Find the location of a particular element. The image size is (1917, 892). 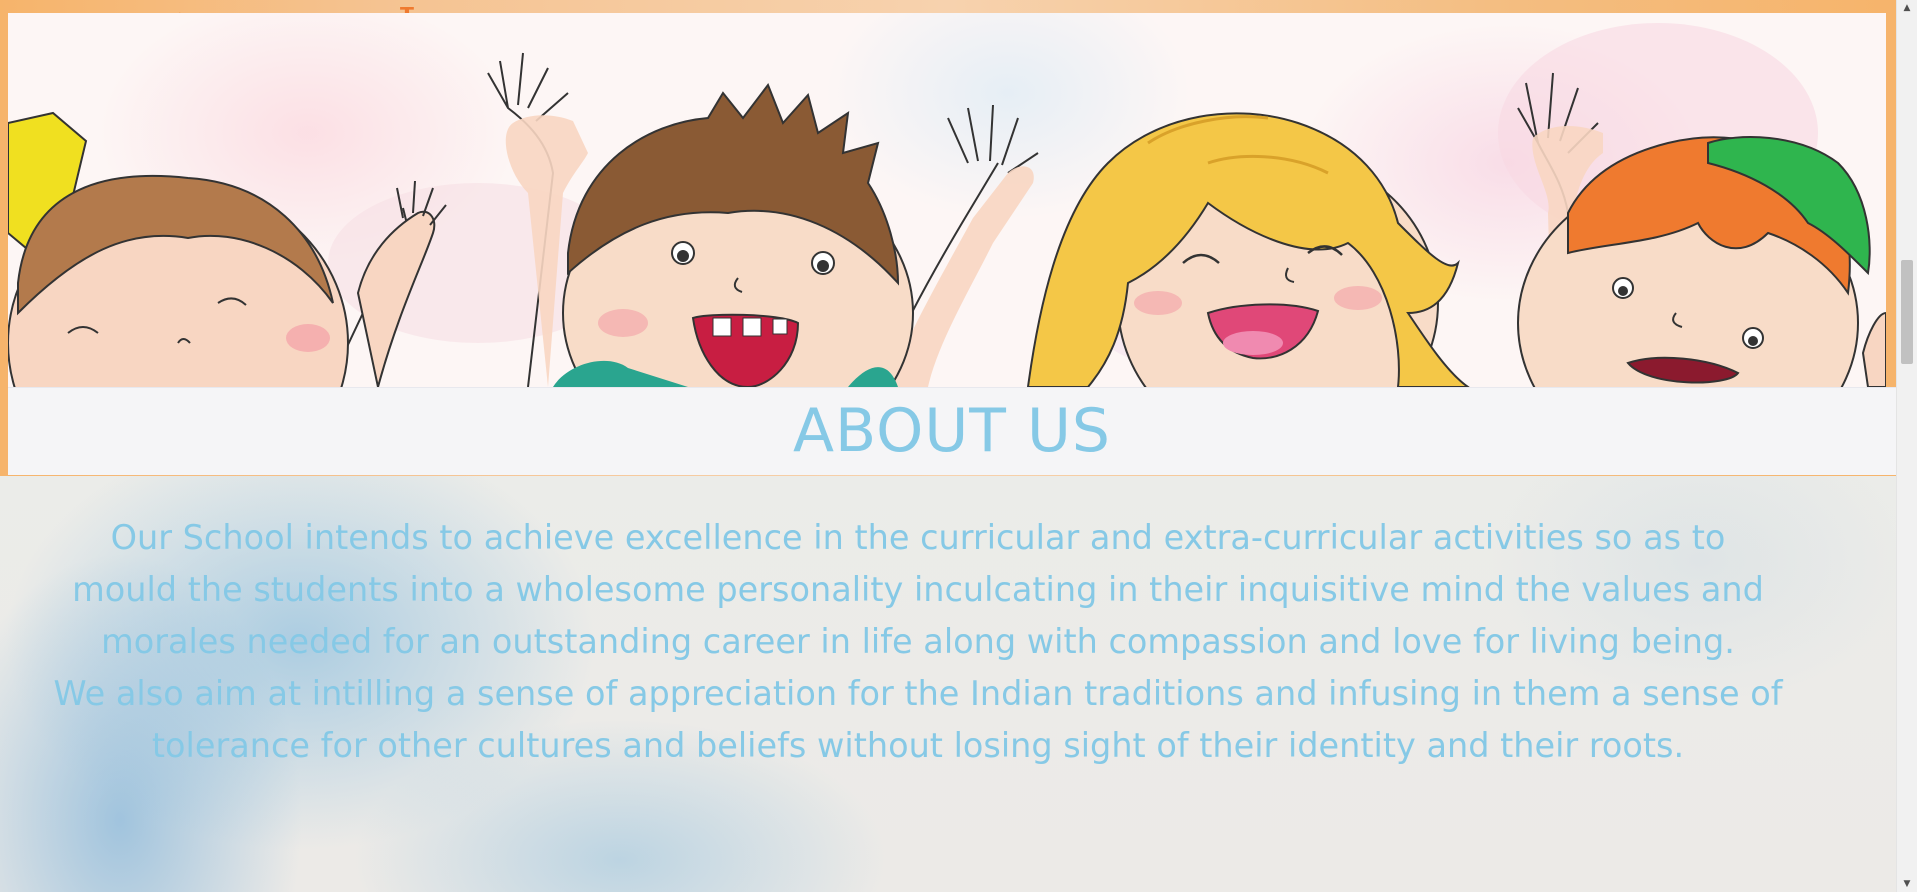

scrollbar-thumb is located at coordinates (1907, 312).